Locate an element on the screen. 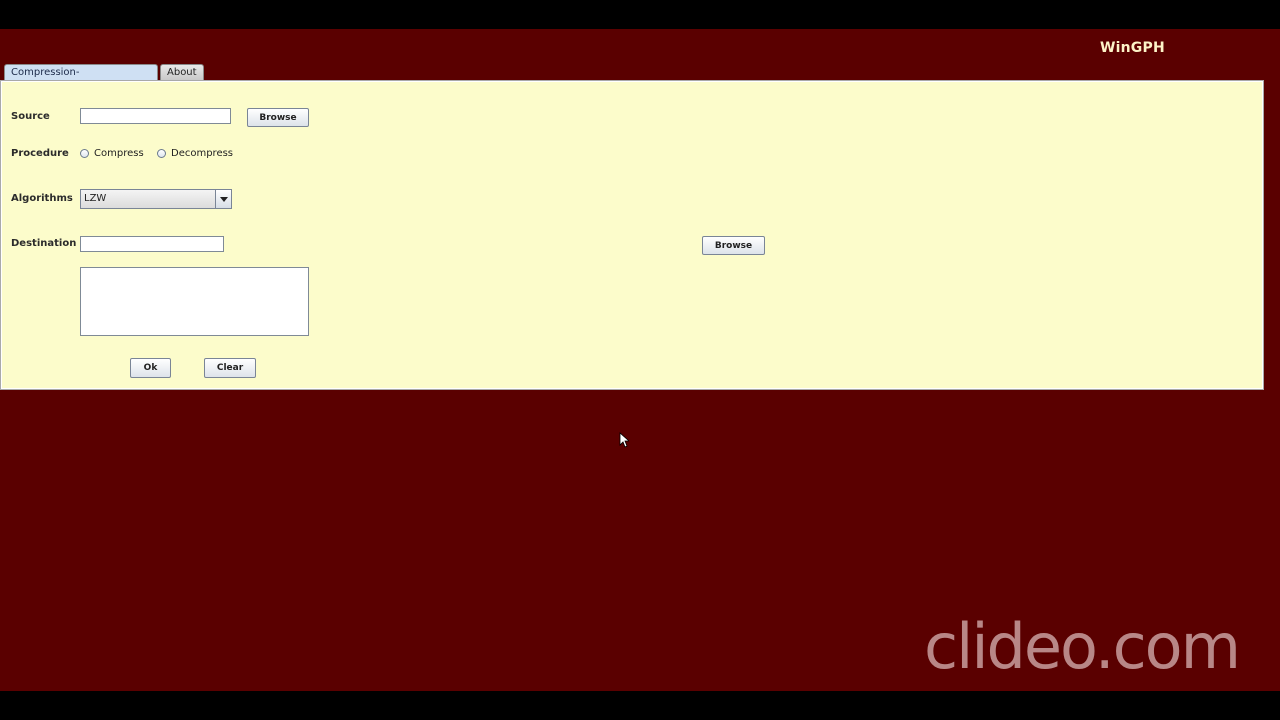 Image resolution: width=1280 pixels, height=720 pixels. destination-input is located at coordinates (152, 244).